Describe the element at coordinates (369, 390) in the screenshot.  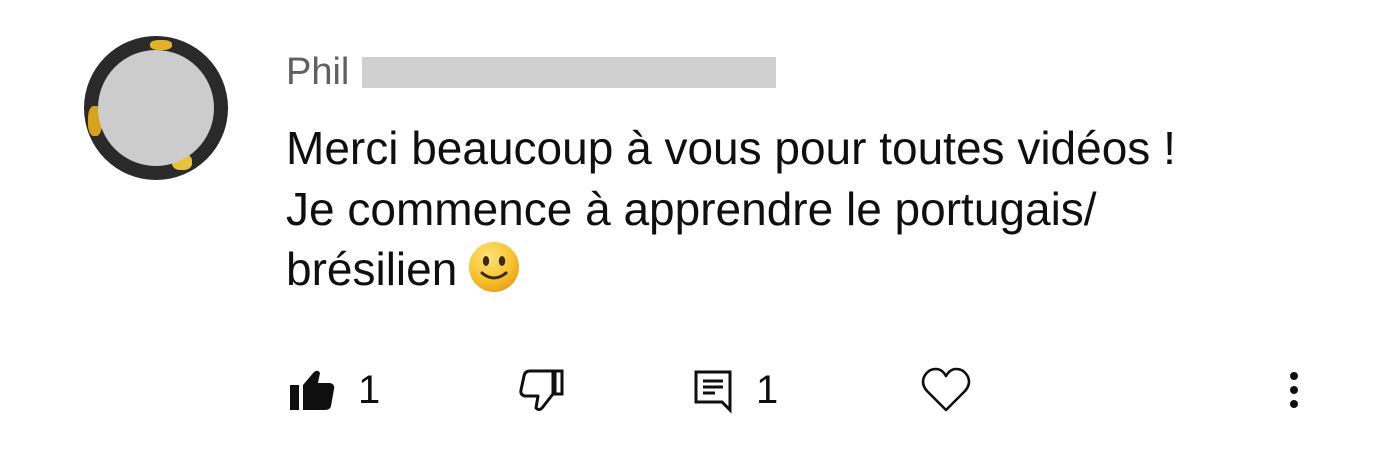
I see `like-count: 1` at that location.